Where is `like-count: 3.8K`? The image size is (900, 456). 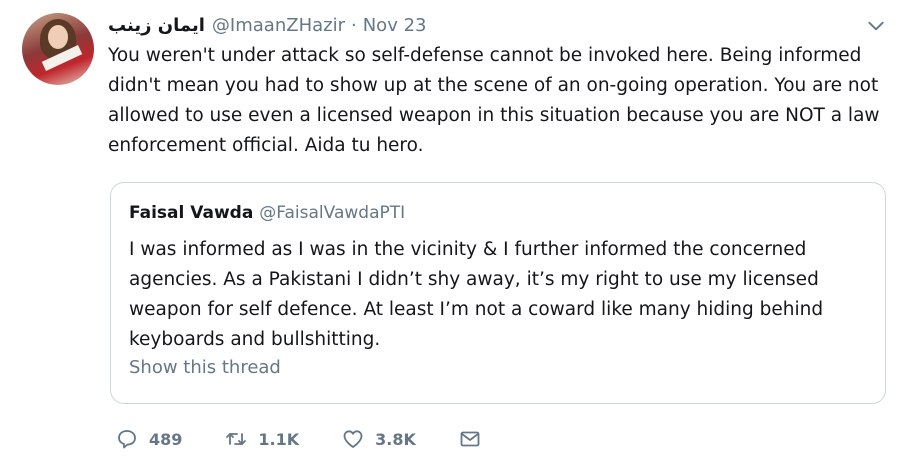 like-count: 3.8K is located at coordinates (395, 439).